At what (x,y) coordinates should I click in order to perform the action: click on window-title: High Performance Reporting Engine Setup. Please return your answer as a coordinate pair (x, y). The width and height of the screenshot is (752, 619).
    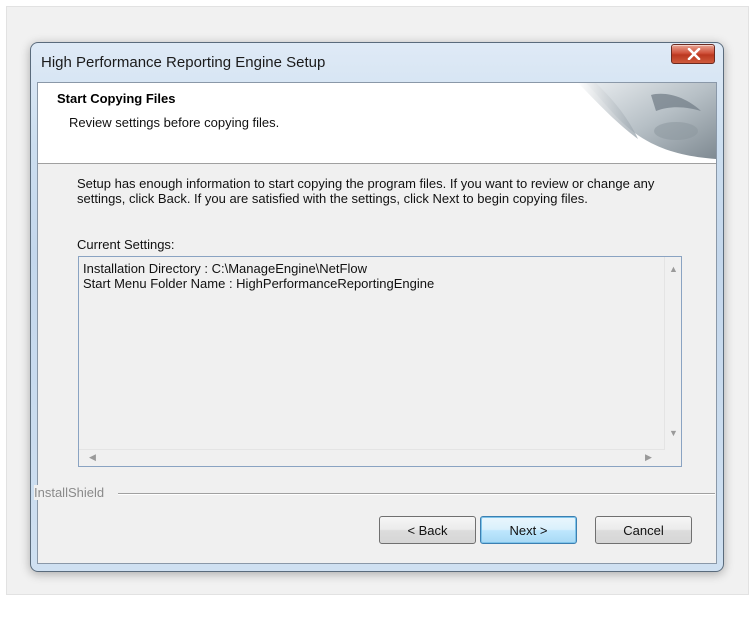
    Looking at the image, I should click on (183, 62).